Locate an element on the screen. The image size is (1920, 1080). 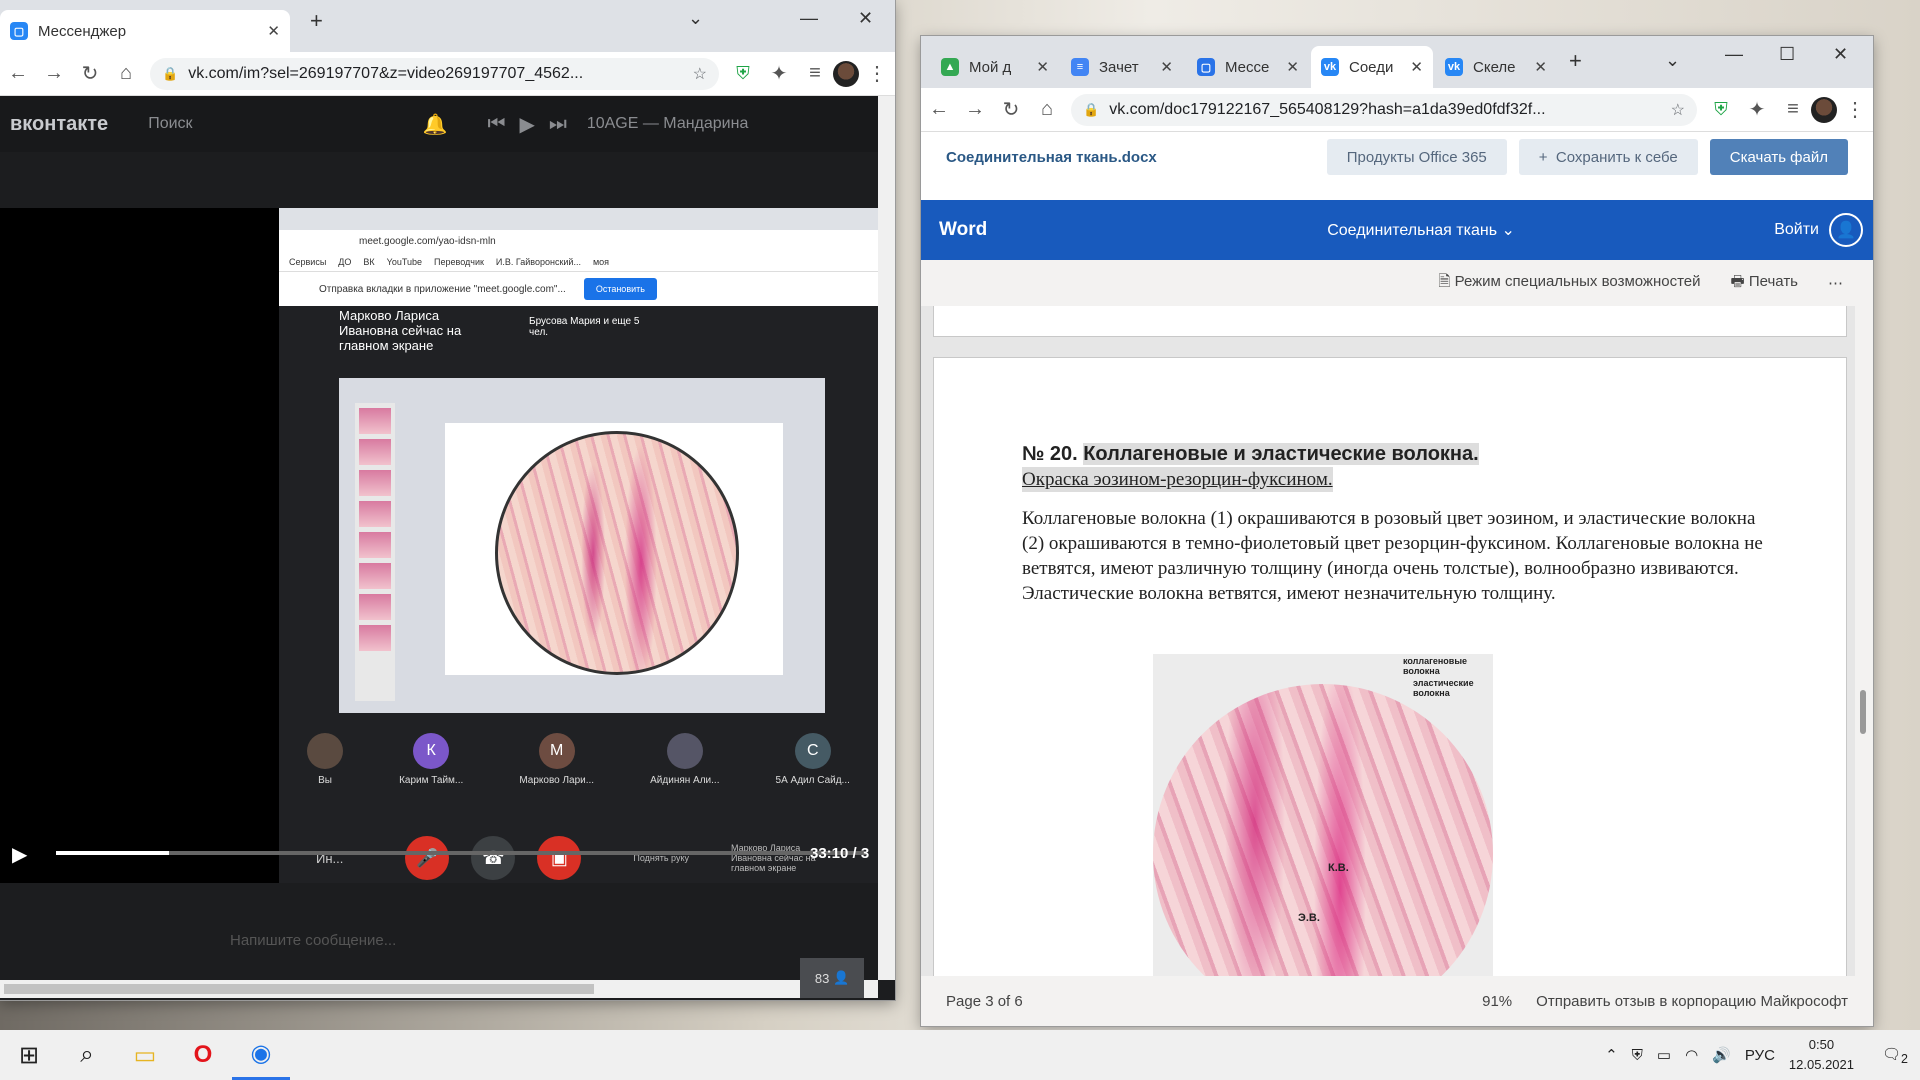
more-icon: ⋯ is located at coordinates (1835, 283).